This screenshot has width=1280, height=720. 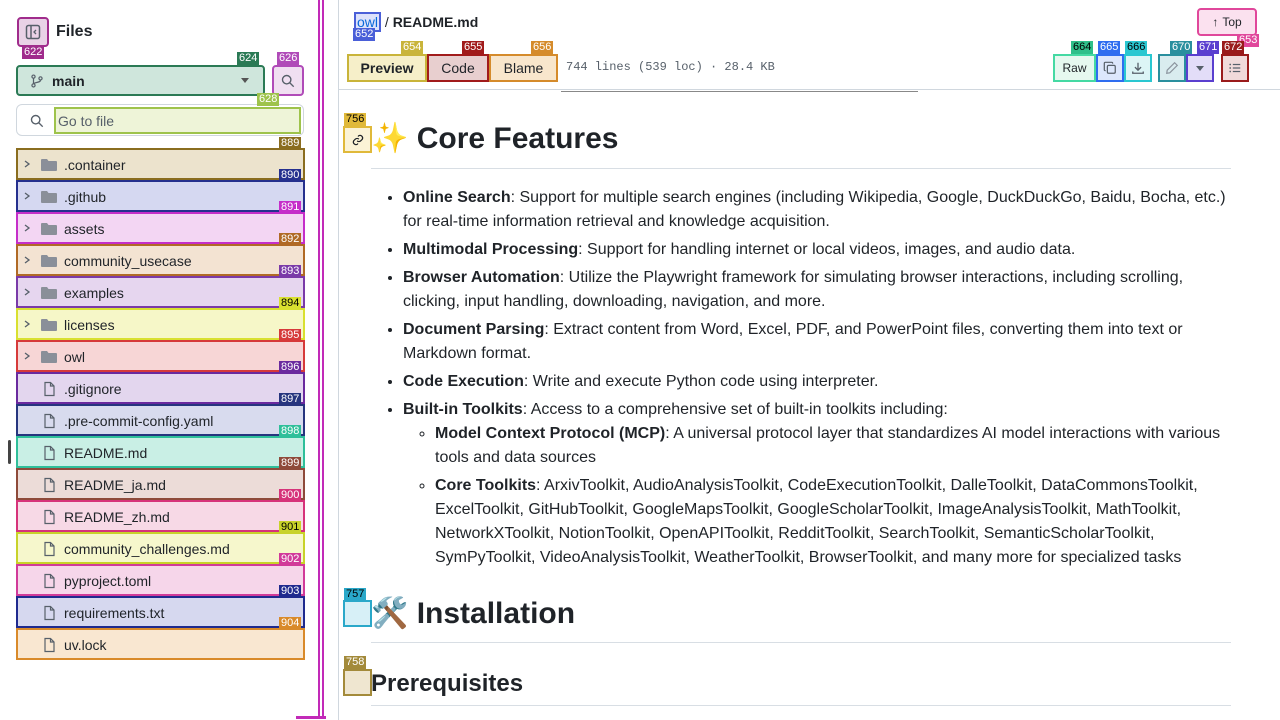 I want to click on sidebar-panel-icon, so click(x=33, y=32).